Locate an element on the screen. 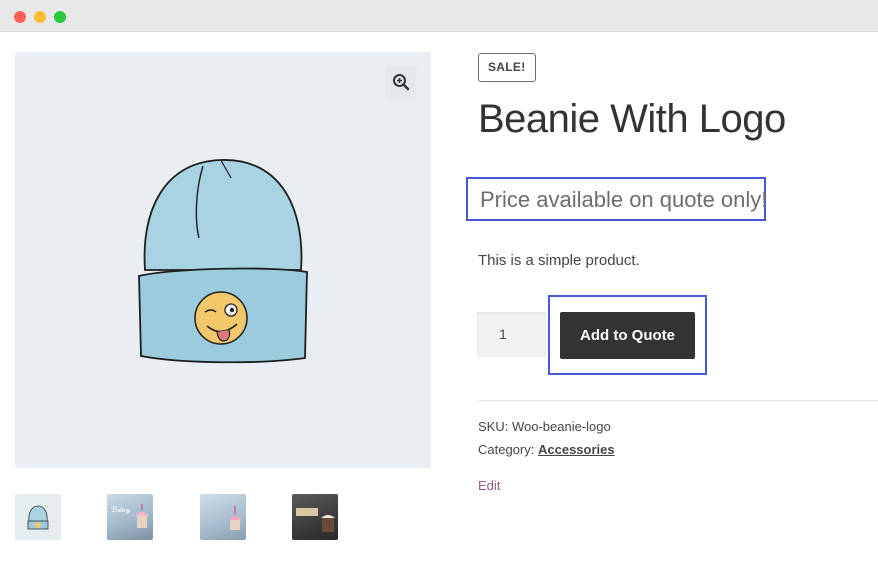 This screenshot has height=574, width=878. category-label: Category: is located at coordinates (508, 449).